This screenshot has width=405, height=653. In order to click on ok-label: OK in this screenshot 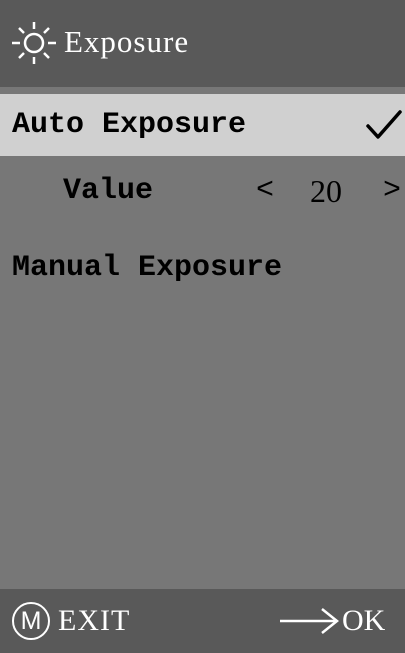, I will do `click(363, 621)`.